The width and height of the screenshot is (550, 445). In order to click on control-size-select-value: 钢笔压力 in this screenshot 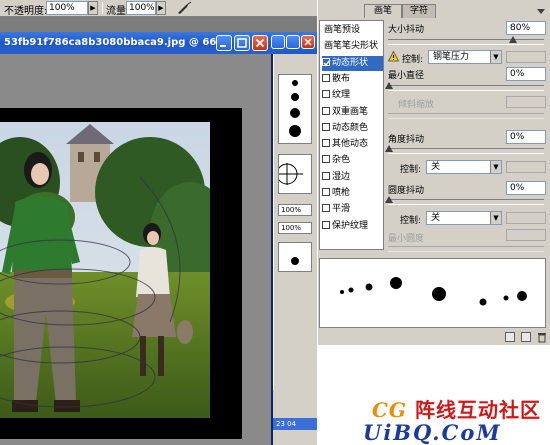, I will do `click(451, 57)`.